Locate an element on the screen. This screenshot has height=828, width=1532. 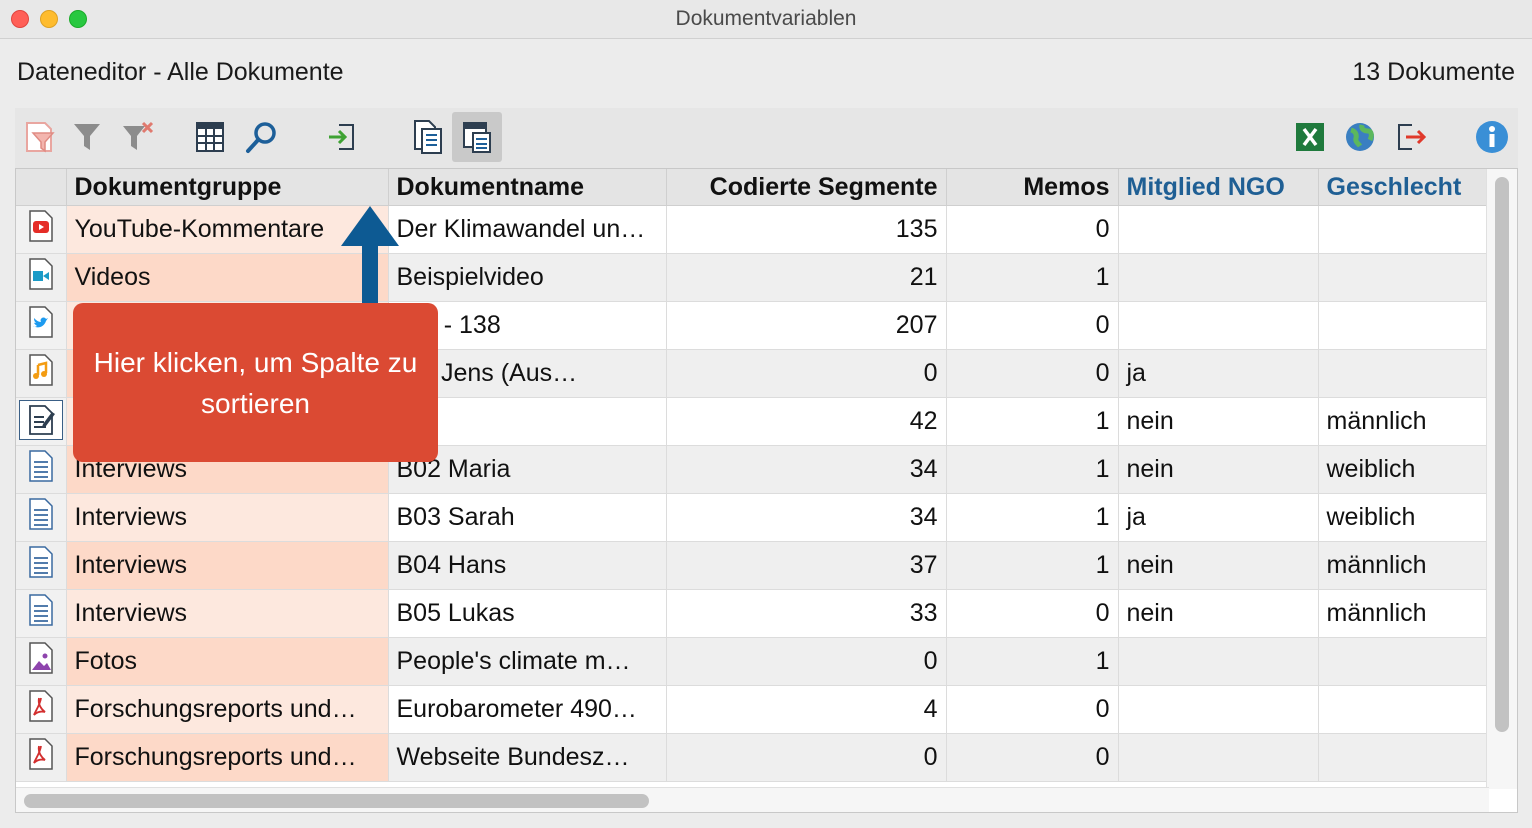
audio-icon is located at coordinates (41, 373).